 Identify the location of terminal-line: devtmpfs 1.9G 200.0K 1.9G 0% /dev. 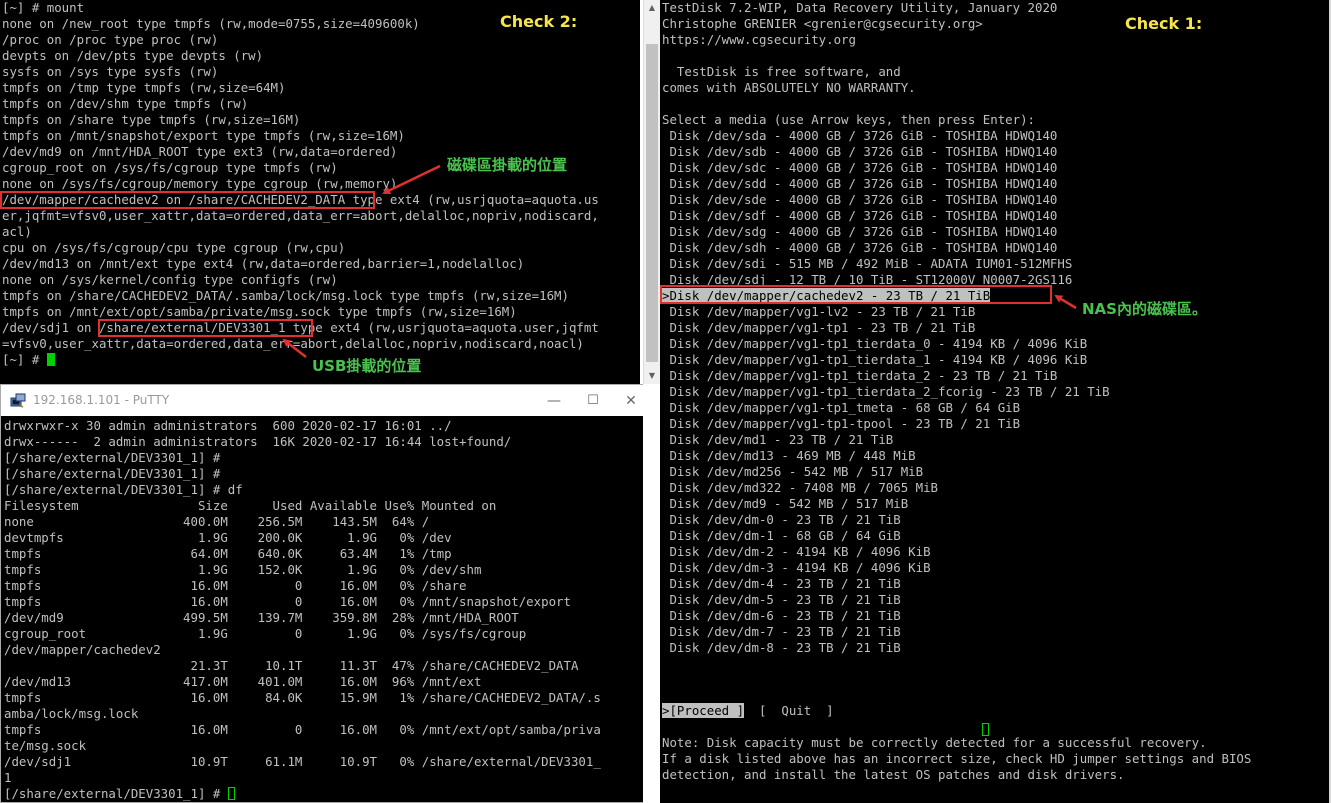
(228, 537).